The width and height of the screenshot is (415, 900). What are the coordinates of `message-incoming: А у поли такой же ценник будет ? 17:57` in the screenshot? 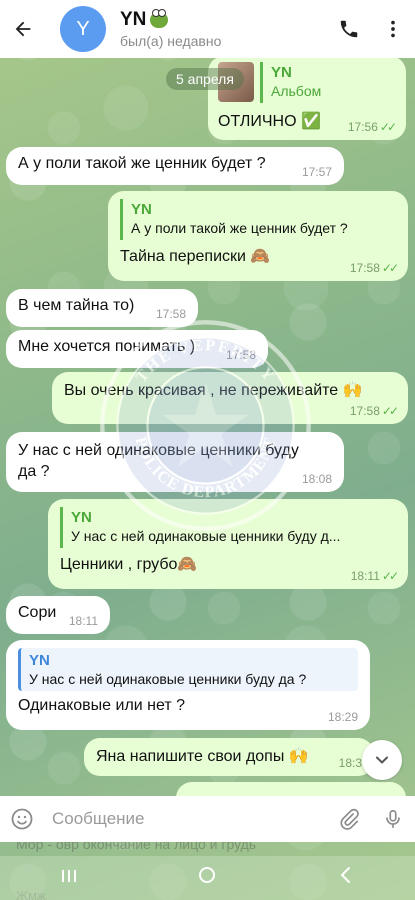 It's located at (175, 166).